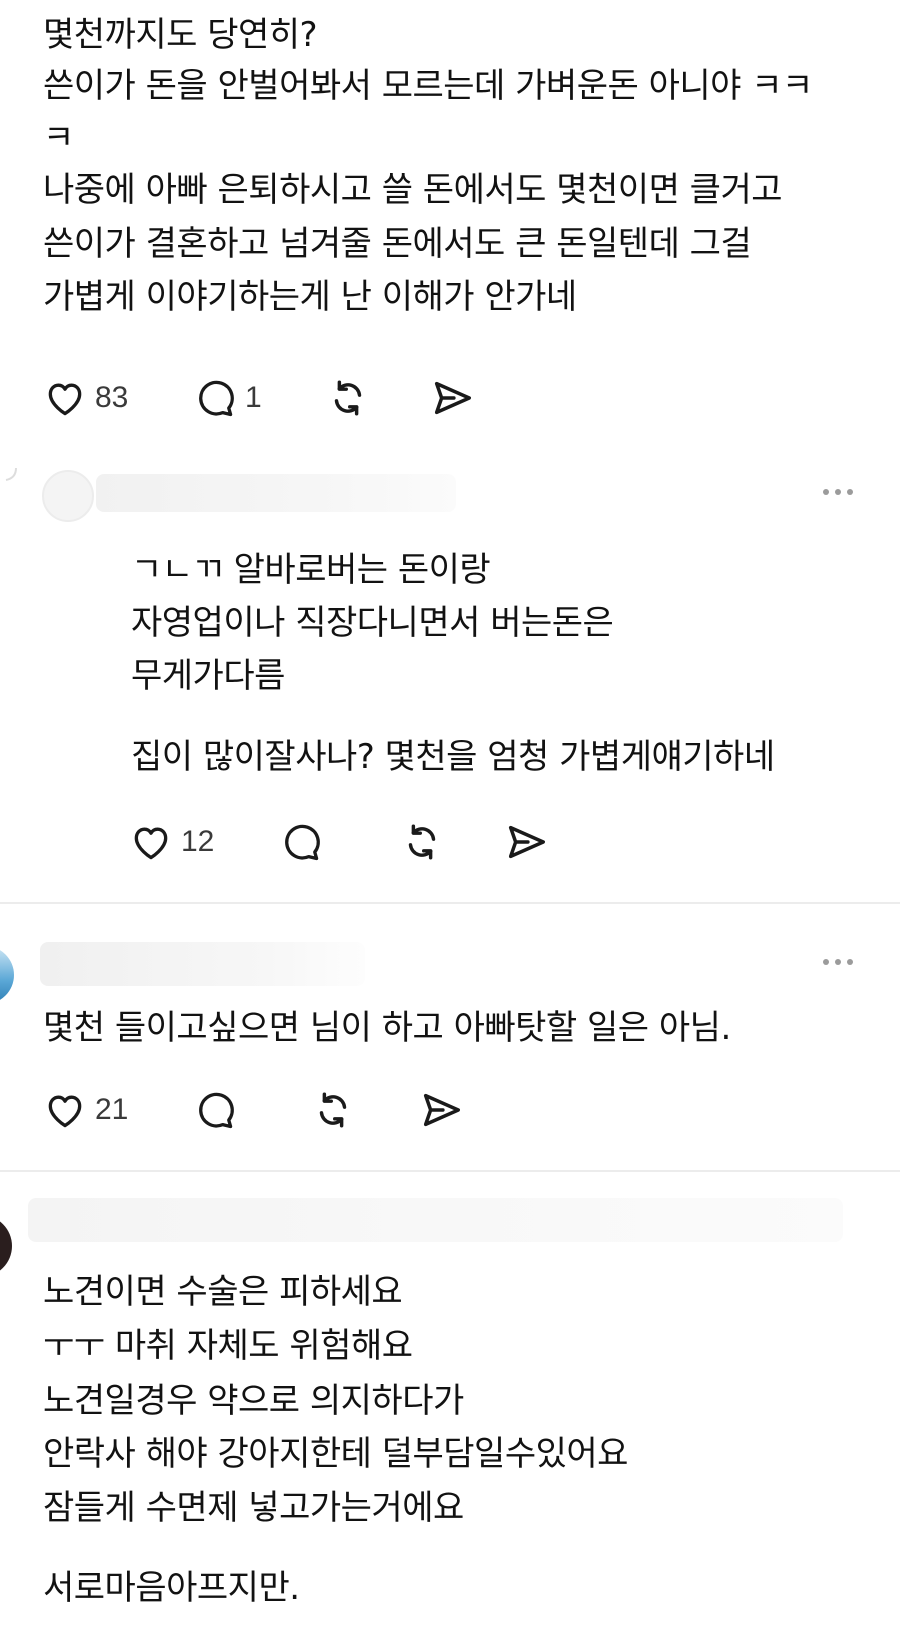  I want to click on comment-1-line-2: 쓴이가 돈을 안벌어봐서 모르는데 가벼운돈 아니야 ㅋㅋ, so click(428, 86).